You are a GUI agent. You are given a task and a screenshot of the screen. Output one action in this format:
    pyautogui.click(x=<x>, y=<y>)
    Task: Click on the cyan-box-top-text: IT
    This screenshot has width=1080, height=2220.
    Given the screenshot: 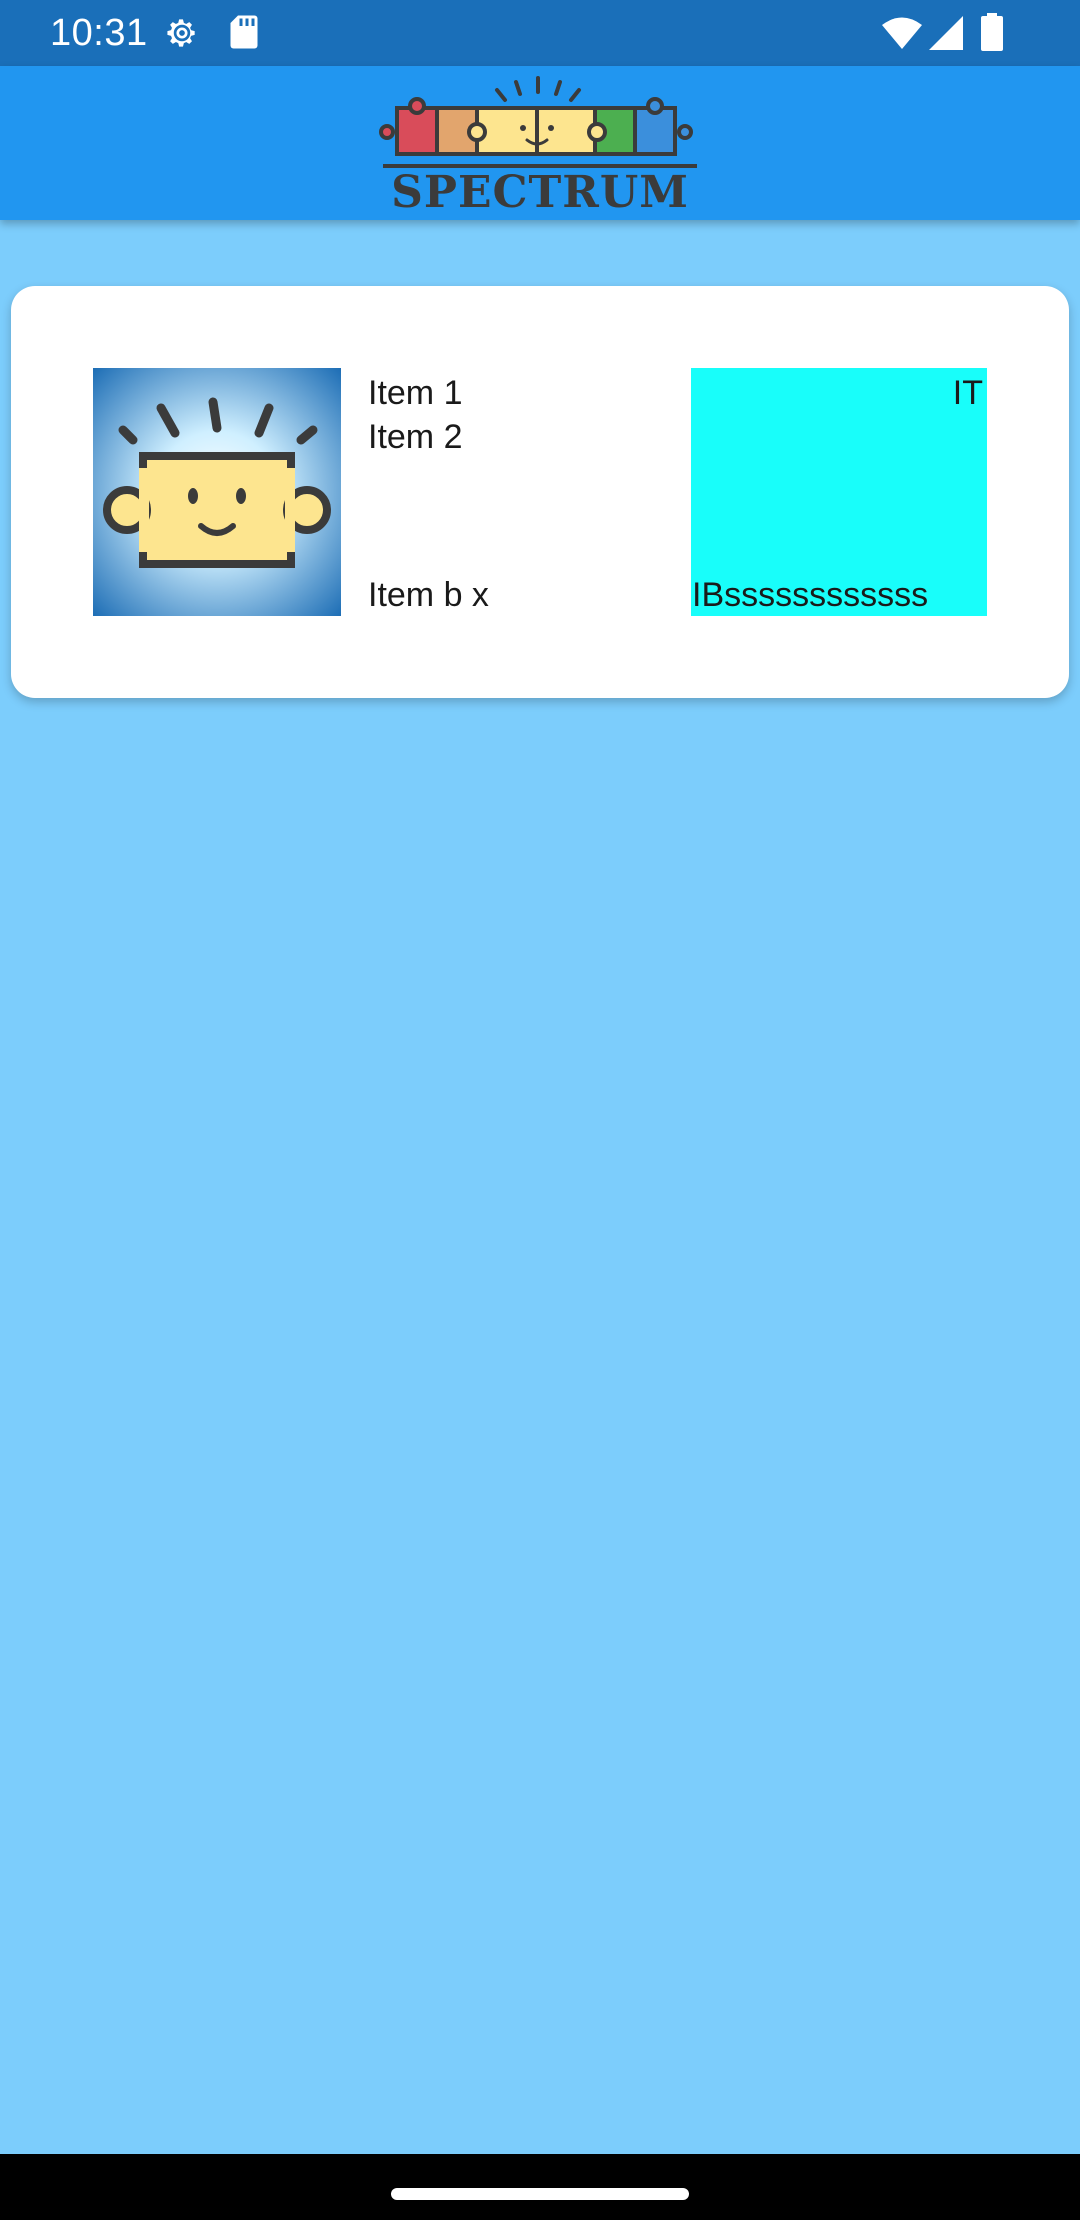 What is the action you would take?
    pyautogui.click(x=967, y=393)
    